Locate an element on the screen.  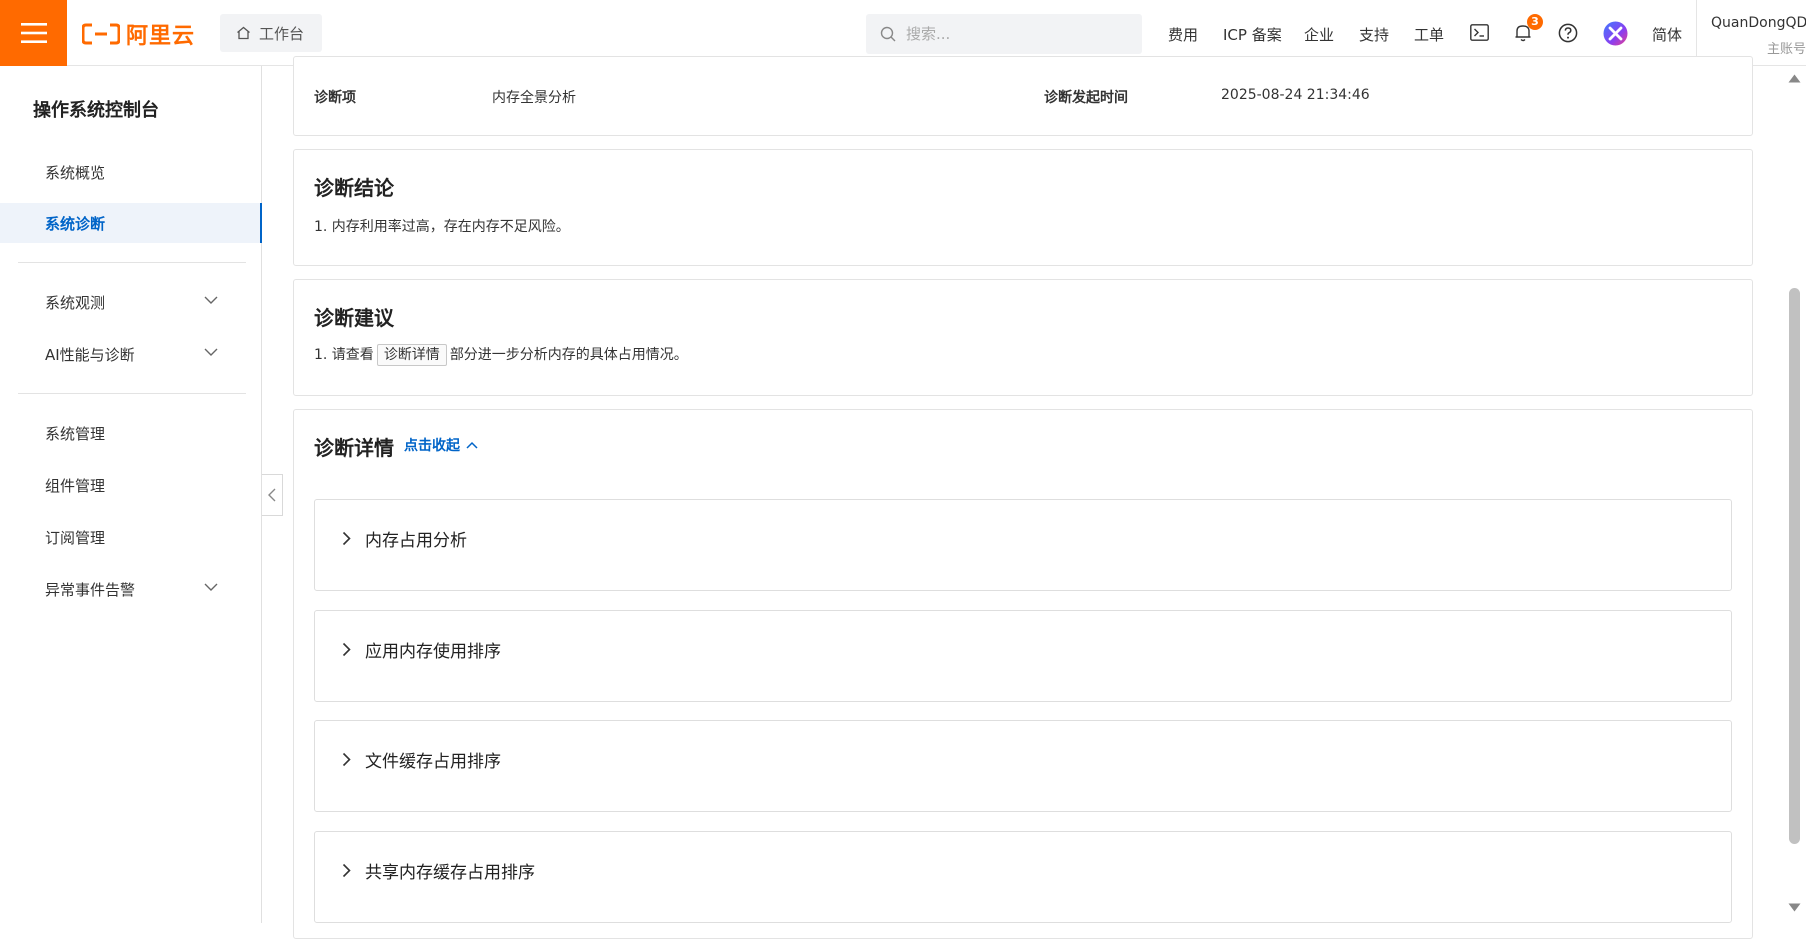
sidebar-item-label: 异常事件告警 is located at coordinates (90, 589).